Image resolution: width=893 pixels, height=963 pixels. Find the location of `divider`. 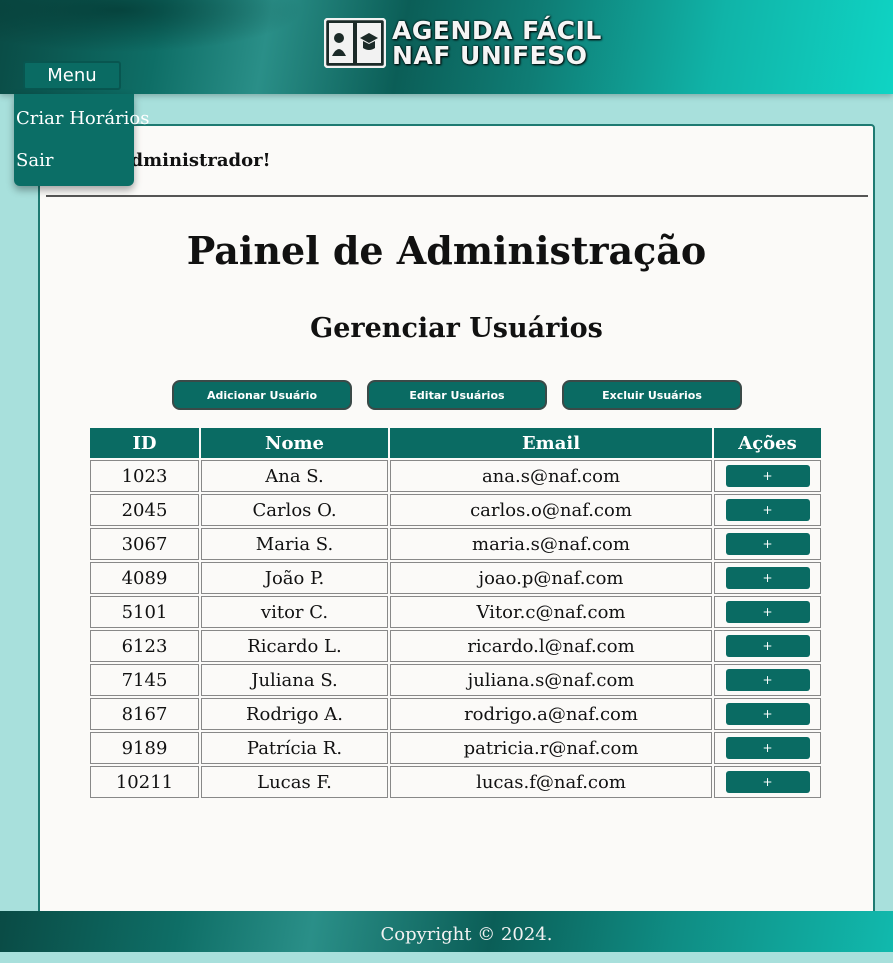

divider is located at coordinates (457, 196).